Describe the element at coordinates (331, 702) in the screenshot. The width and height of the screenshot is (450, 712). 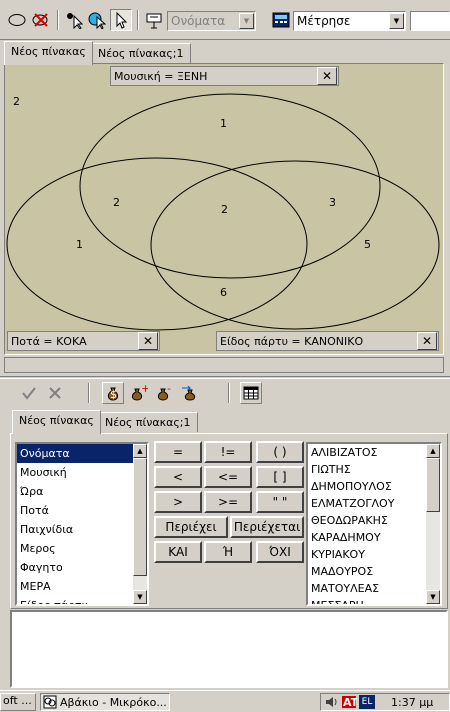
I see `speaker-icon` at that location.